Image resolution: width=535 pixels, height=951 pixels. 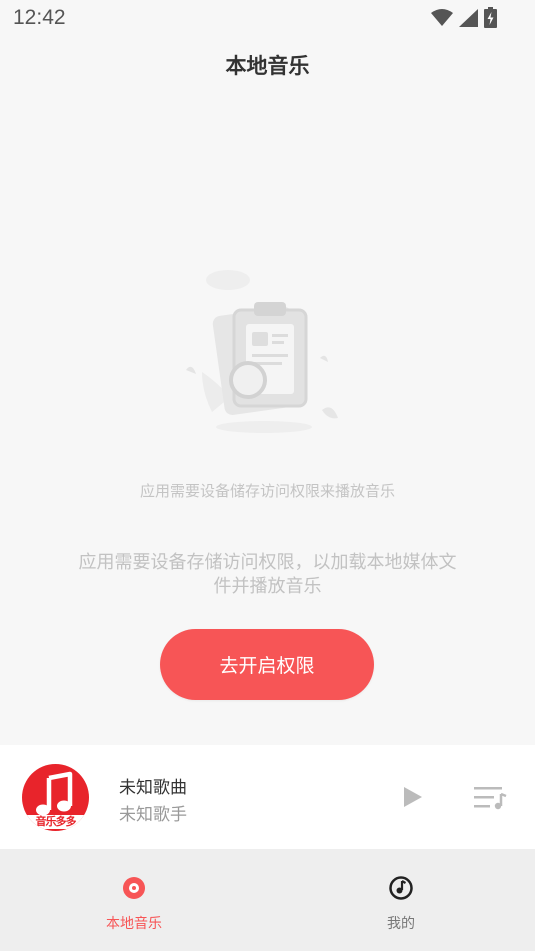 I want to click on song-title: 未知歌曲, so click(x=153, y=788).